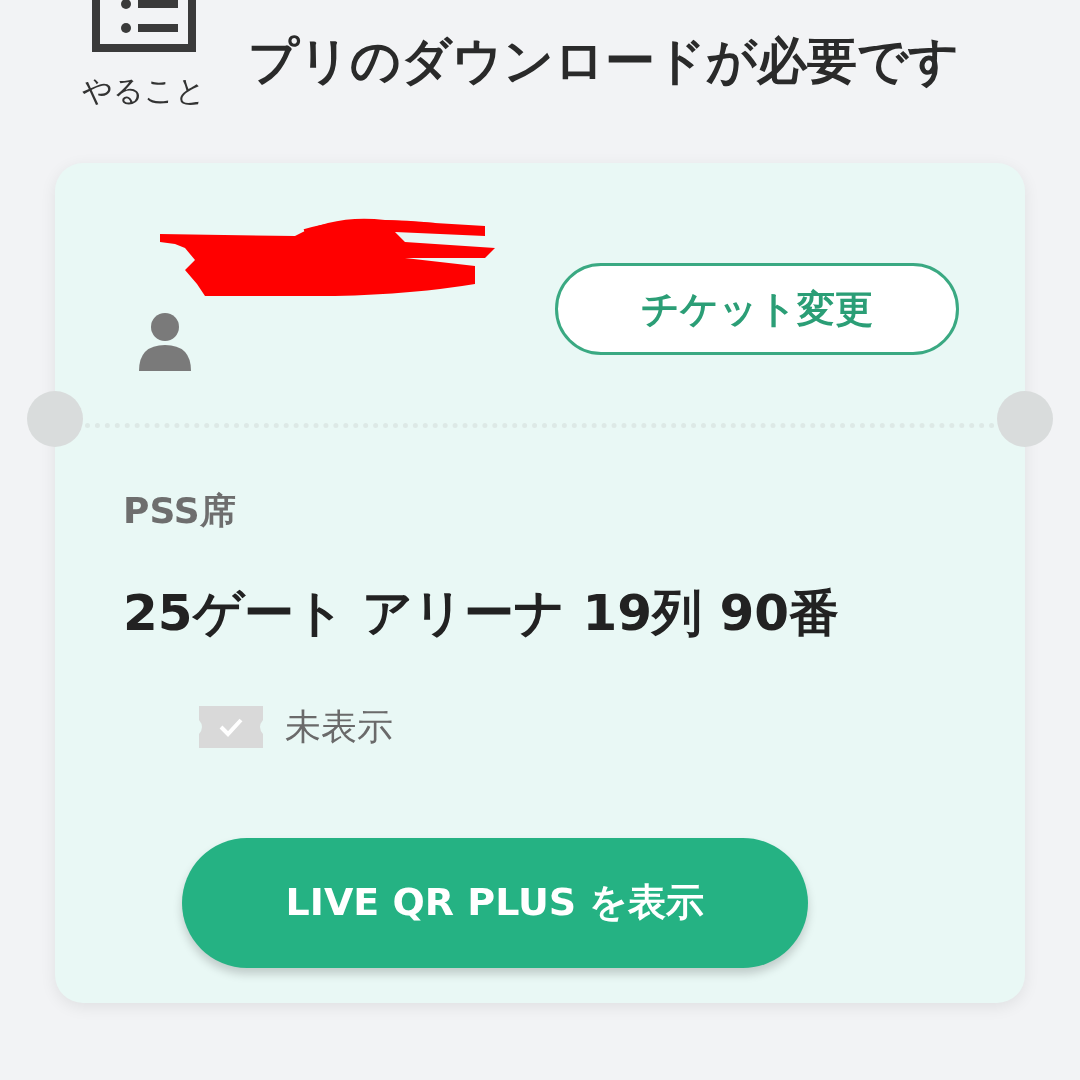  Describe the element at coordinates (481, 613) in the screenshot. I see `seat-info: 25ゲート アリーナ 19列 90番` at that location.